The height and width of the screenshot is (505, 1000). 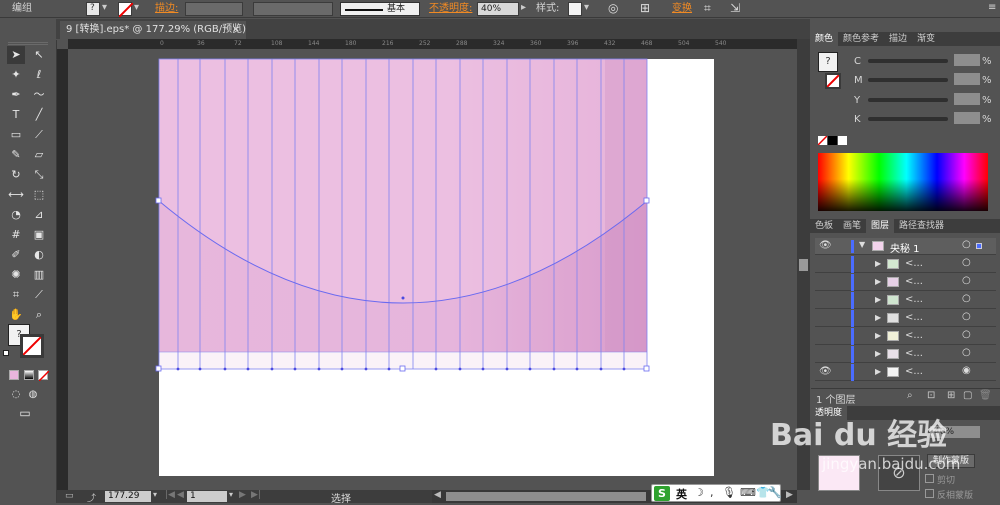 I want to click on tab-pathfinder: 路径查找器, so click(x=921, y=226).